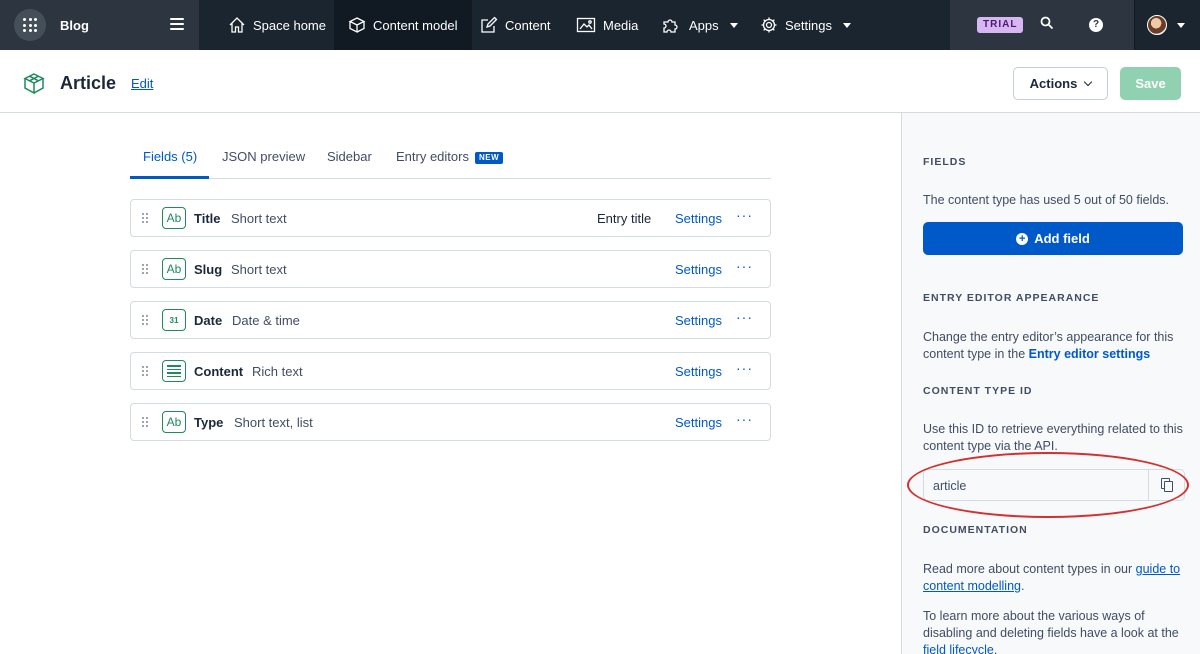 The image size is (1200, 654). What do you see at coordinates (624, 218) in the screenshot?
I see `entry-title-badge: Entry title` at bounding box center [624, 218].